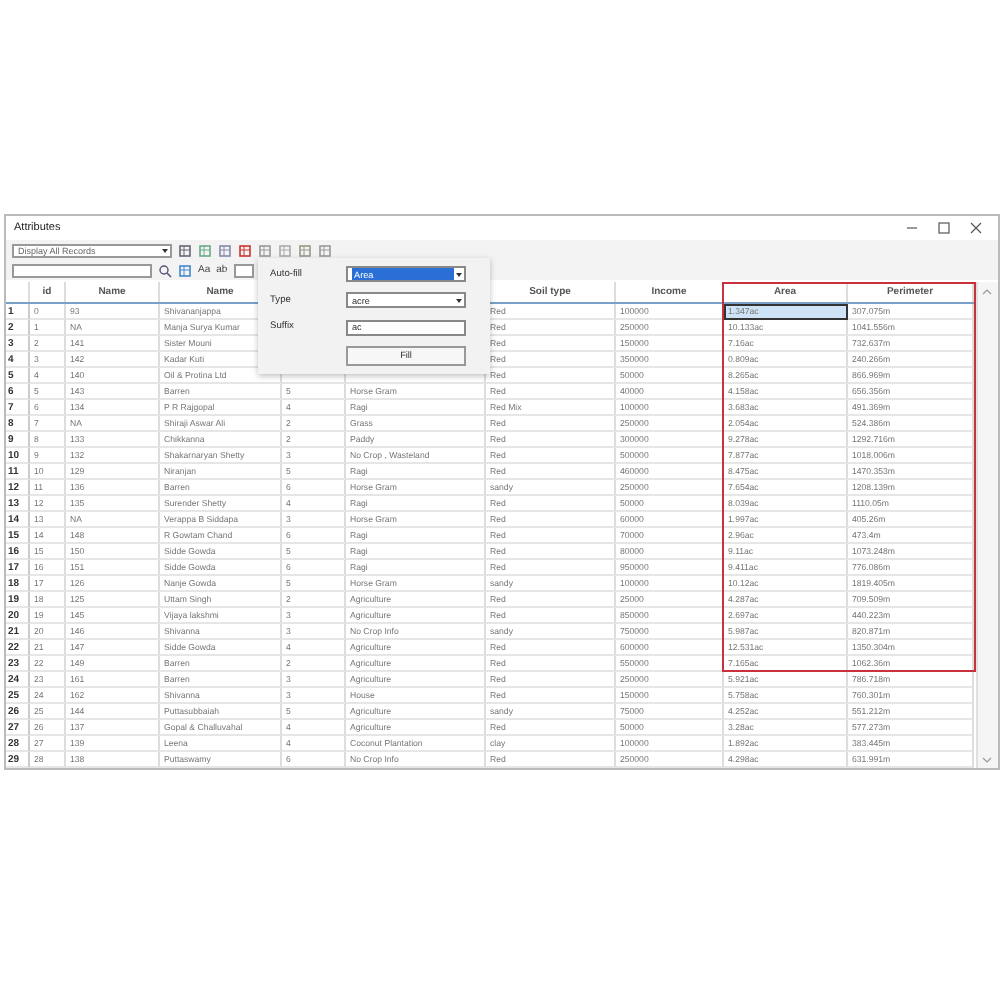 The image size is (1000, 1000). Describe the element at coordinates (976, 228) in the screenshot. I see `close-icon` at that location.